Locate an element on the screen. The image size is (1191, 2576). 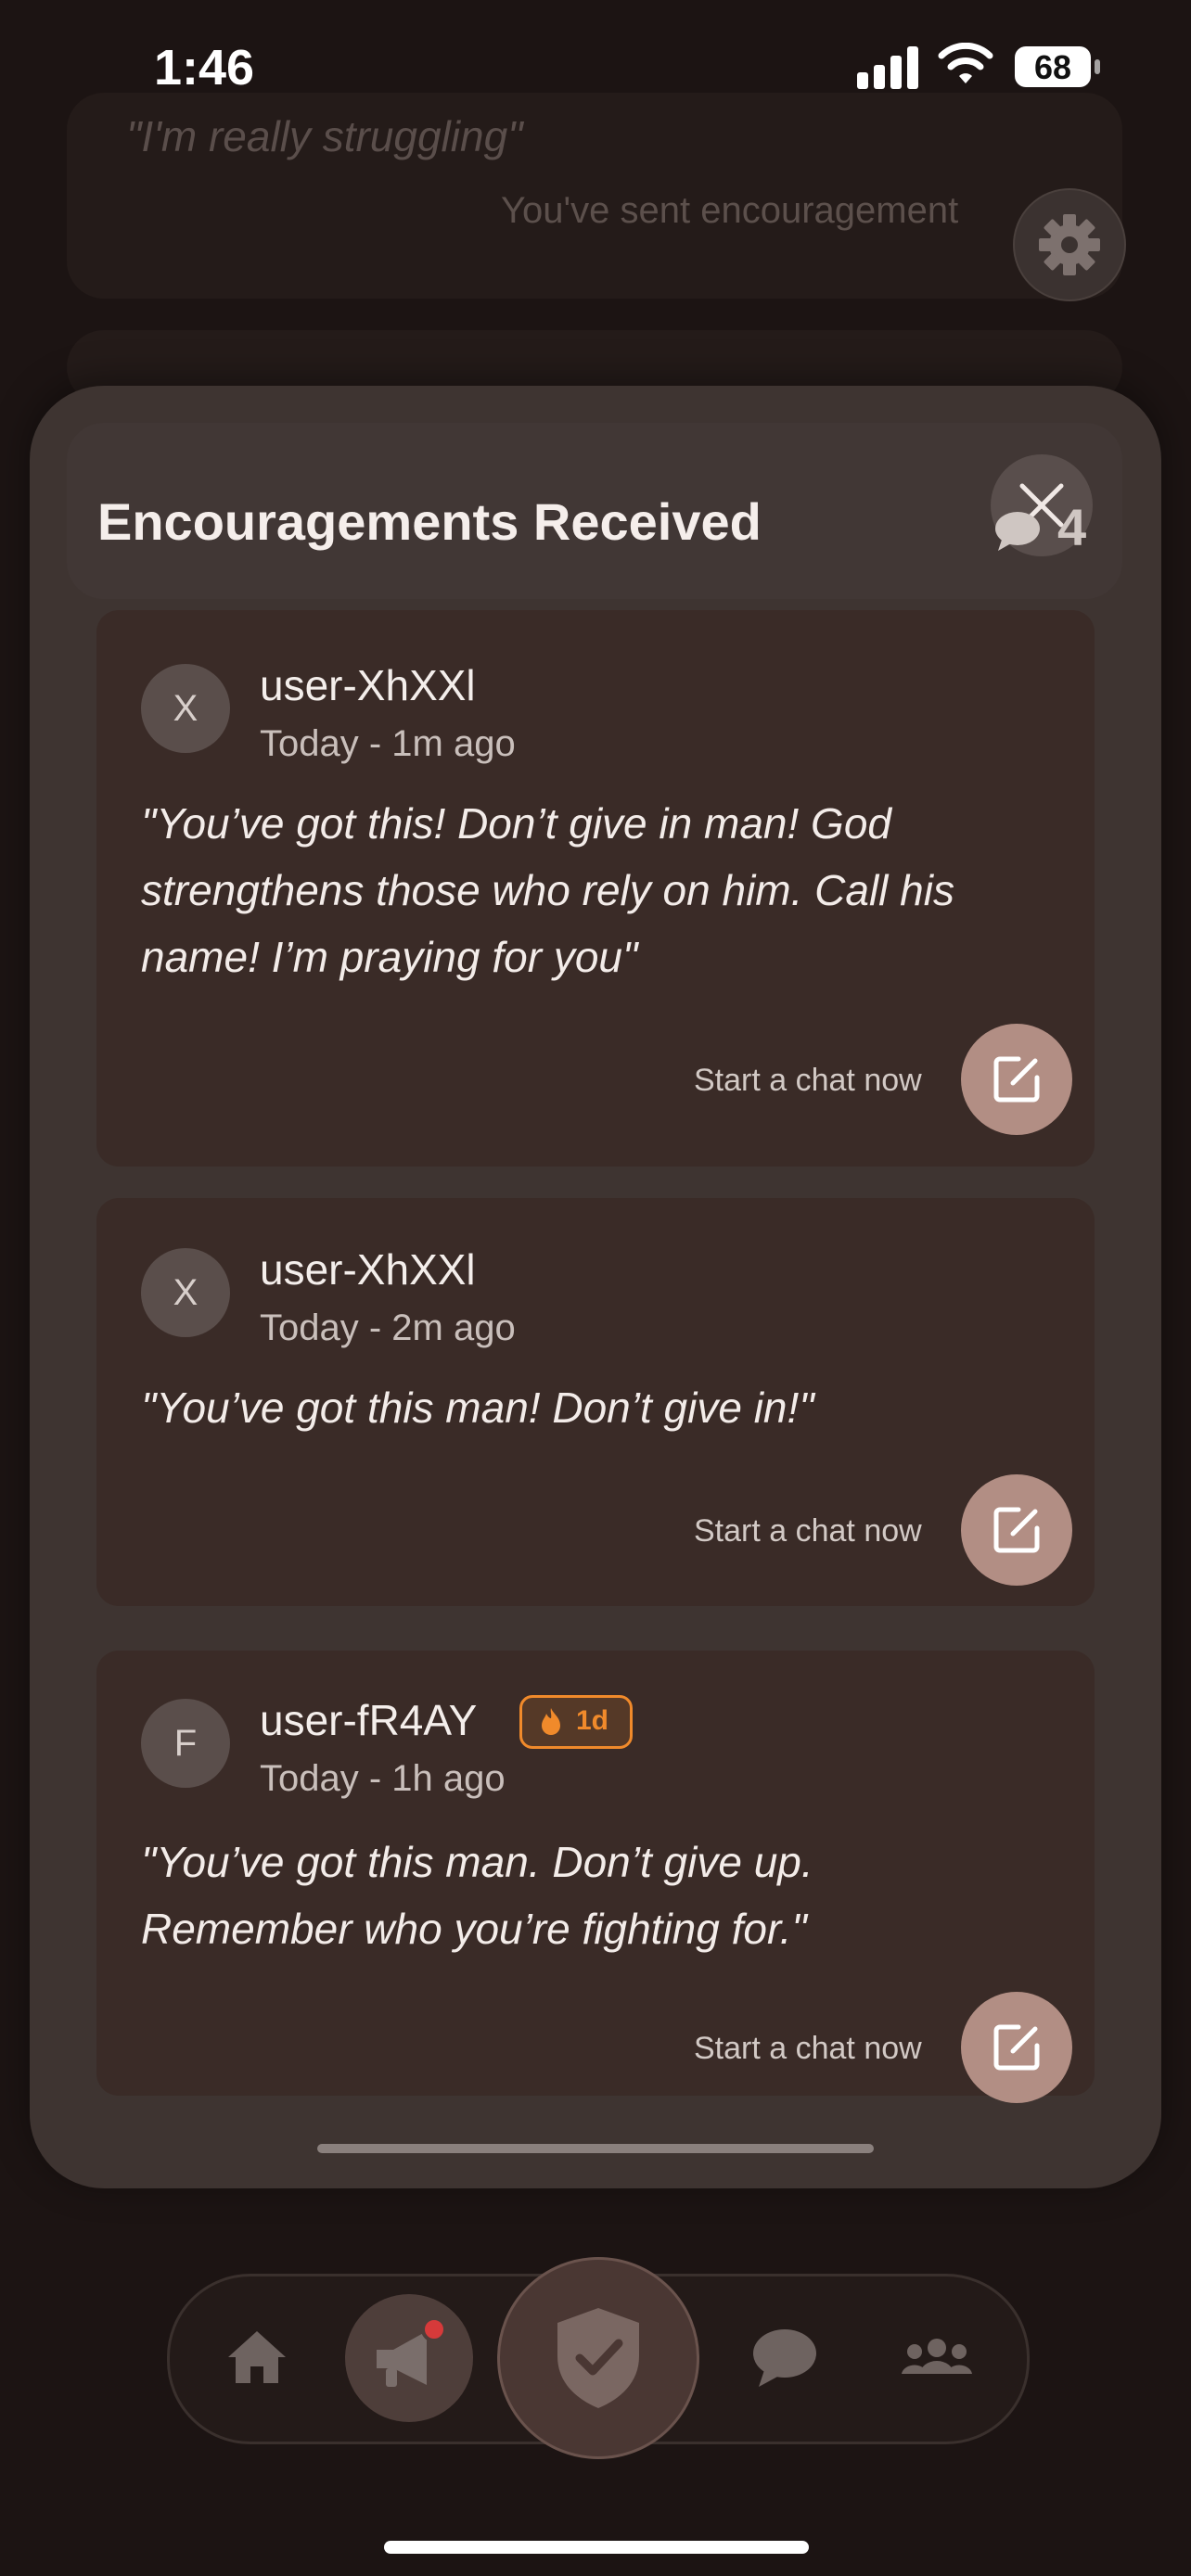
tab-chat is located at coordinates (784, 2357).